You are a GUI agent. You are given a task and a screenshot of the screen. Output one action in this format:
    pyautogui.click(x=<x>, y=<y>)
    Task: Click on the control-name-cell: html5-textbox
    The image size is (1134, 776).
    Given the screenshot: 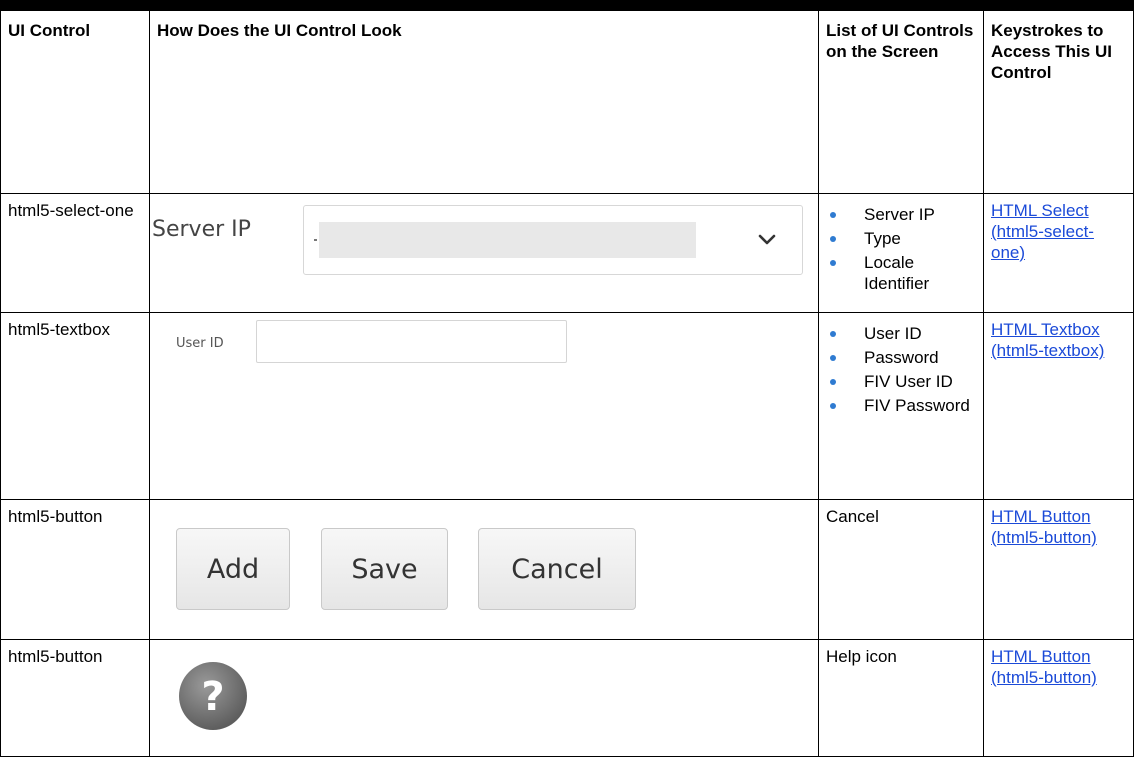 What is the action you would take?
    pyautogui.click(x=75, y=406)
    